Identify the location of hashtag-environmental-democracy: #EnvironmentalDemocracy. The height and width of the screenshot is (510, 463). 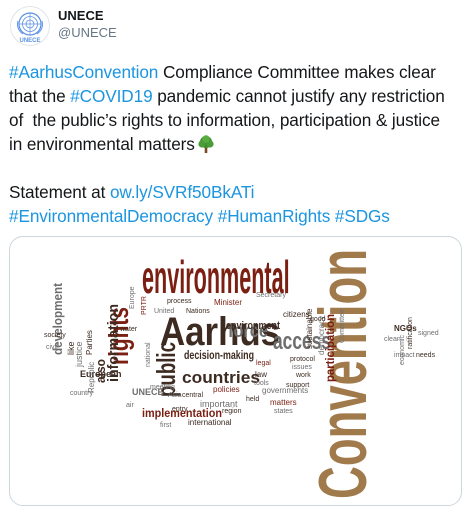
(111, 216).